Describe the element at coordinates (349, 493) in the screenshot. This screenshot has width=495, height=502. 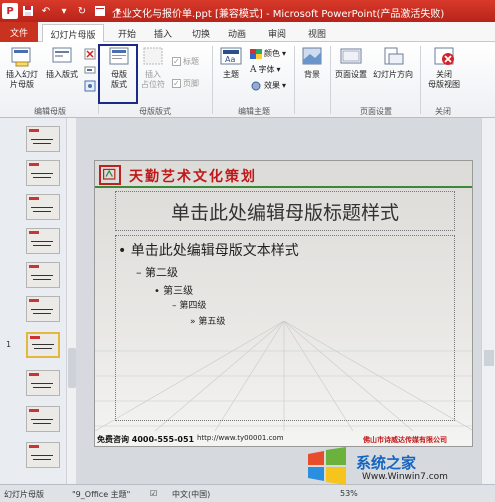
I see `status-zoom: 53%` at that location.